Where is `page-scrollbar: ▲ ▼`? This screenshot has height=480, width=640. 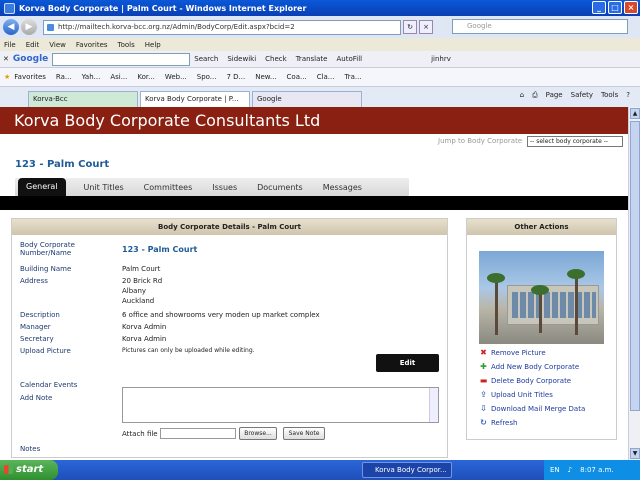
page-scrollbar: ▲ ▼ is located at coordinates (634, 283).